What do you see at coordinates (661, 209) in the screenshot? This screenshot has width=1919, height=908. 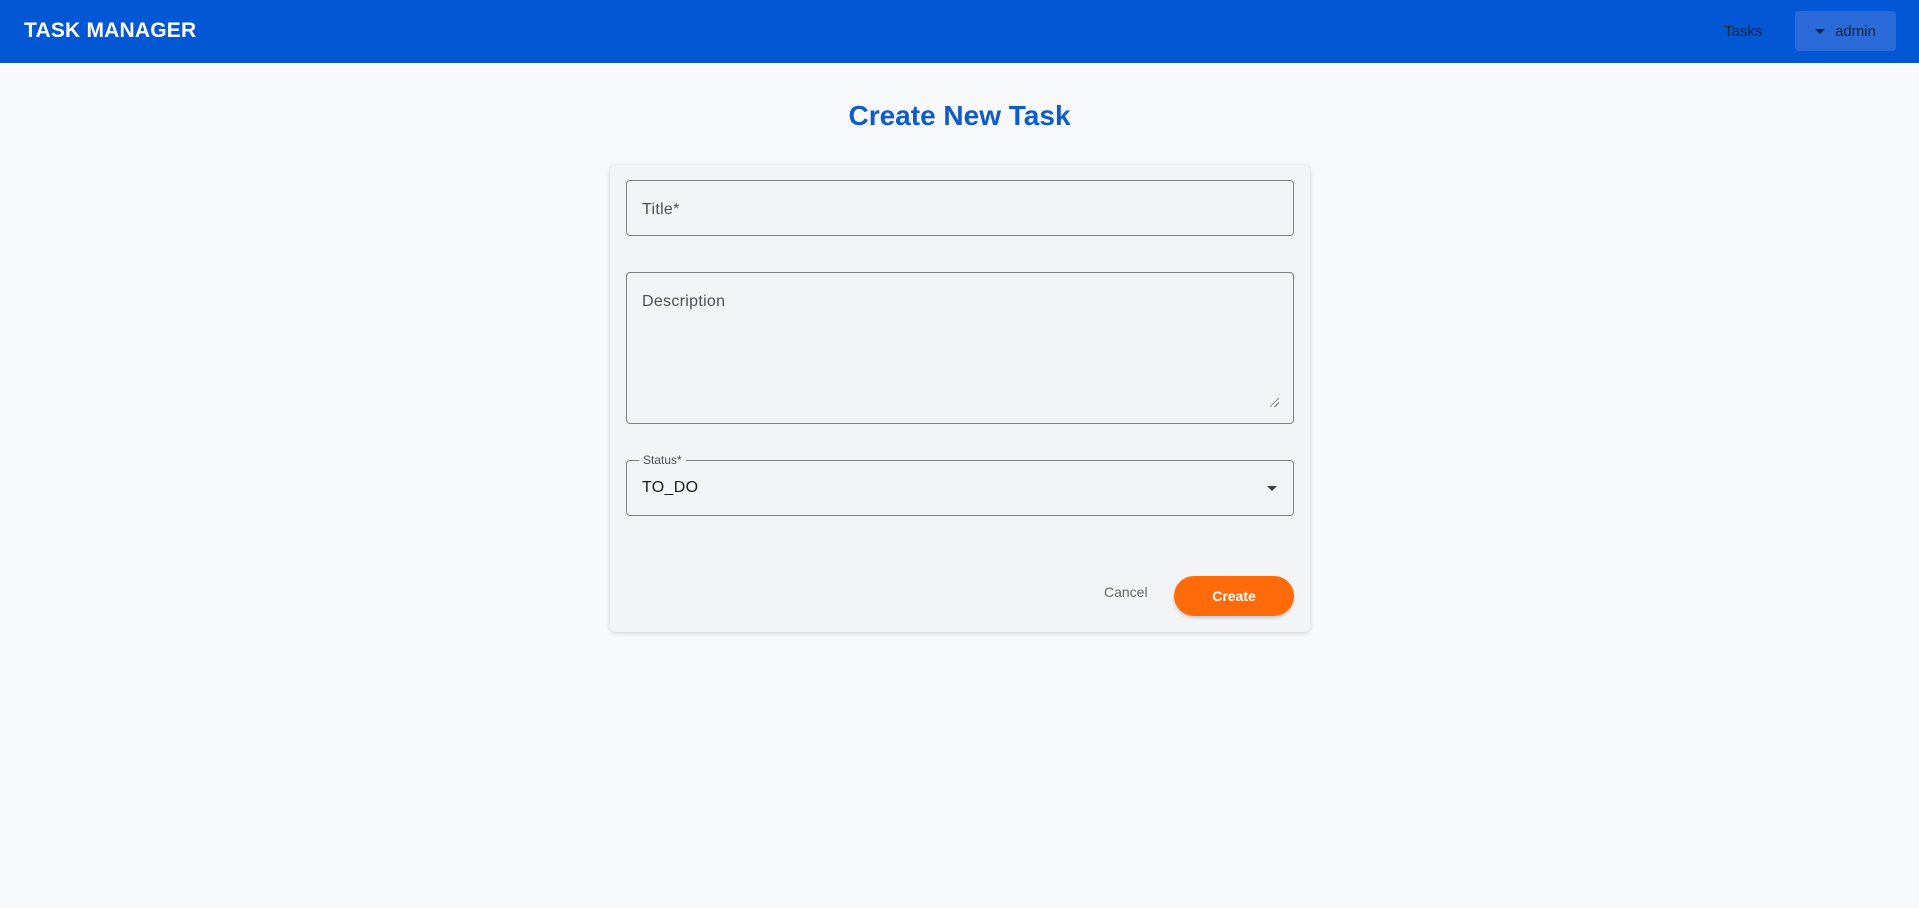 I see `title-placeholder: Title*` at bounding box center [661, 209].